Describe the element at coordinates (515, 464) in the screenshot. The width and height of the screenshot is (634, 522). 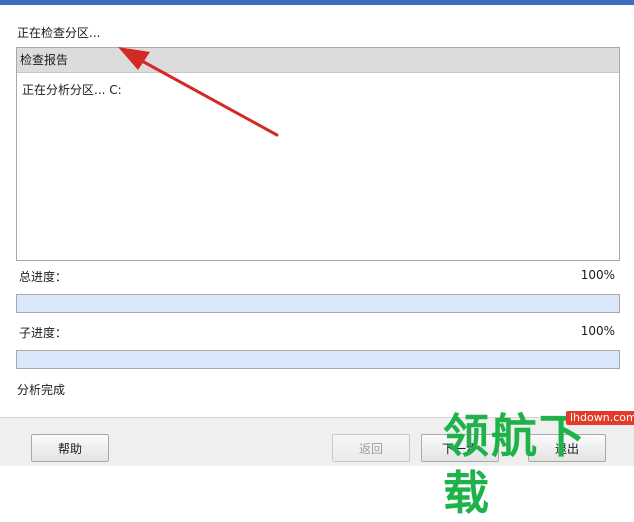
I see `watermark-logo: 领航下载` at that location.